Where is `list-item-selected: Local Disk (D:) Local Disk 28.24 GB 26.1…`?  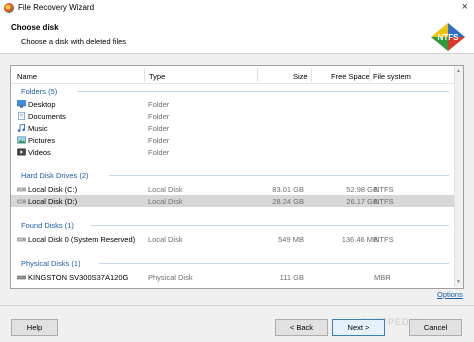
list-item-selected: Local Disk (D:) Local Disk 28.24 GB 26.1… is located at coordinates (232, 201).